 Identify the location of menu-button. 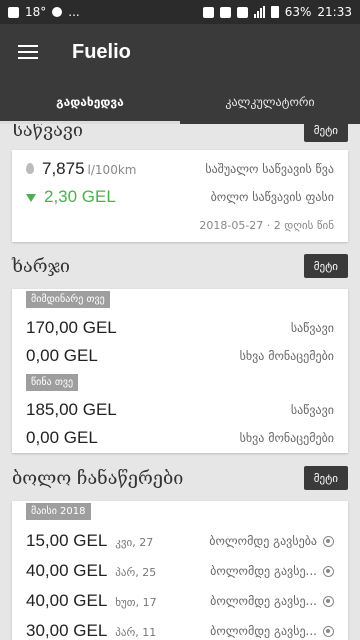
(28, 52).